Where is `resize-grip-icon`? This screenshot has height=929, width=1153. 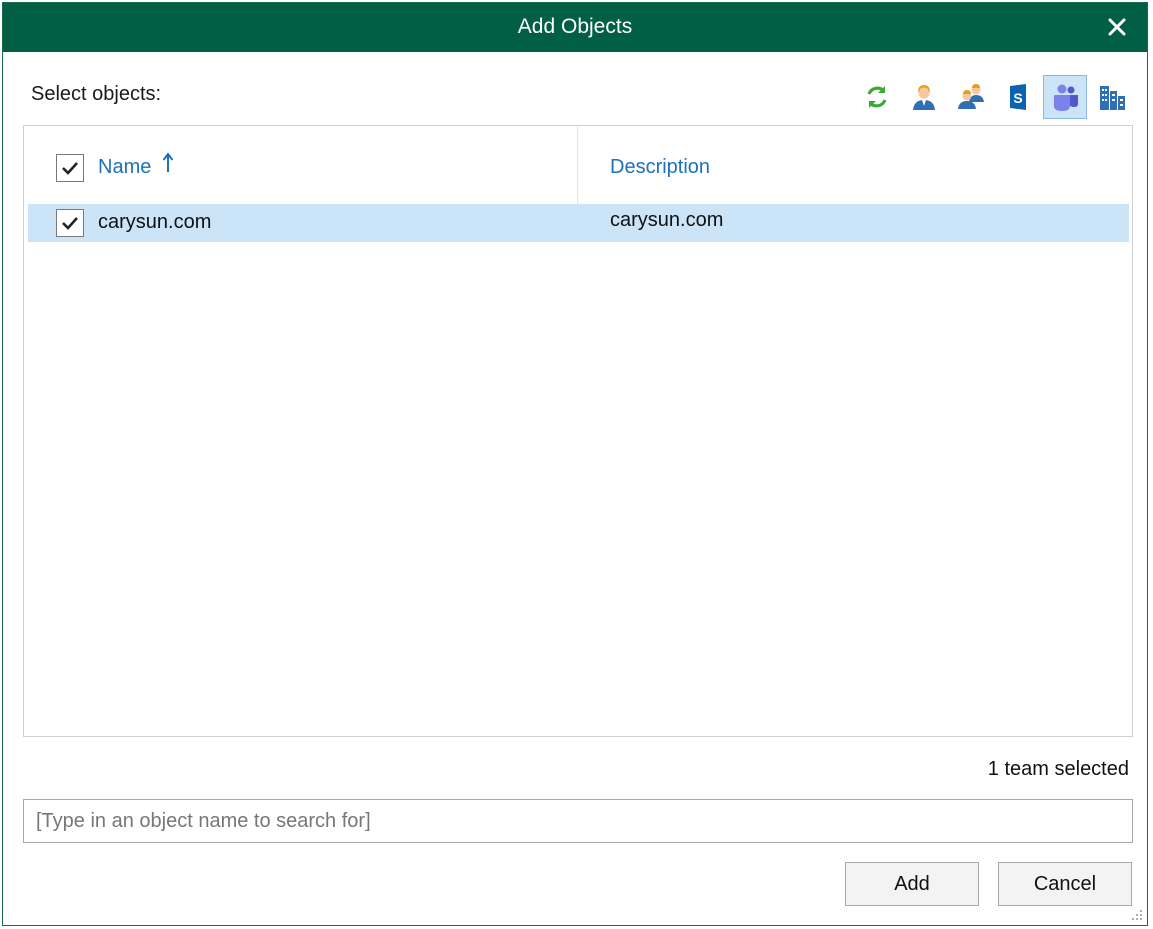 resize-grip-icon is located at coordinates (1136, 914).